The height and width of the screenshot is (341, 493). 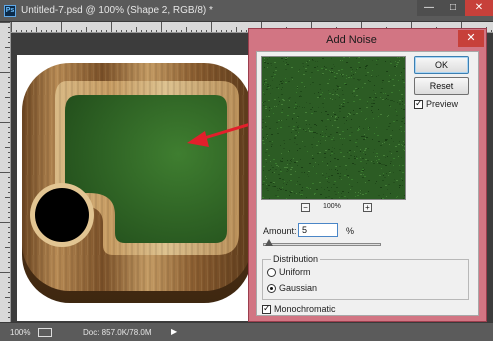 I want to click on dialog-close-button: ✕, so click(x=471, y=38).